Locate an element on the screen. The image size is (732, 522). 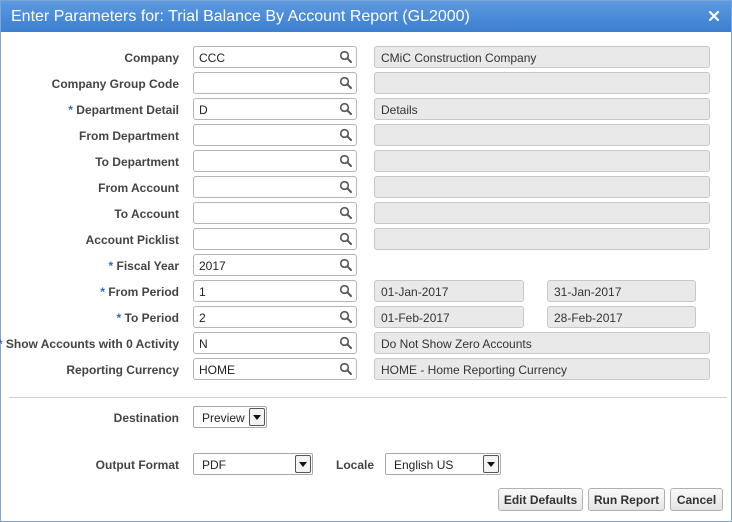
show-zero-activity-input: N is located at coordinates (275, 343).